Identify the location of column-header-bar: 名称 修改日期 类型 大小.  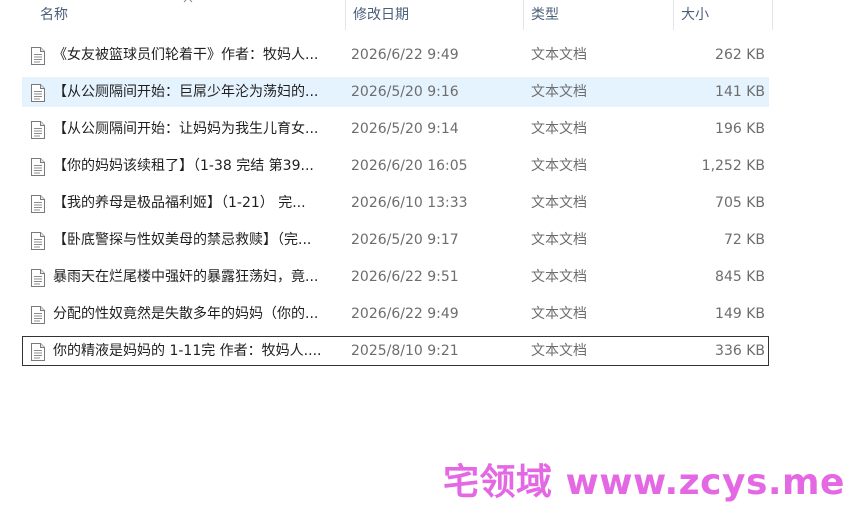
(432, 15).